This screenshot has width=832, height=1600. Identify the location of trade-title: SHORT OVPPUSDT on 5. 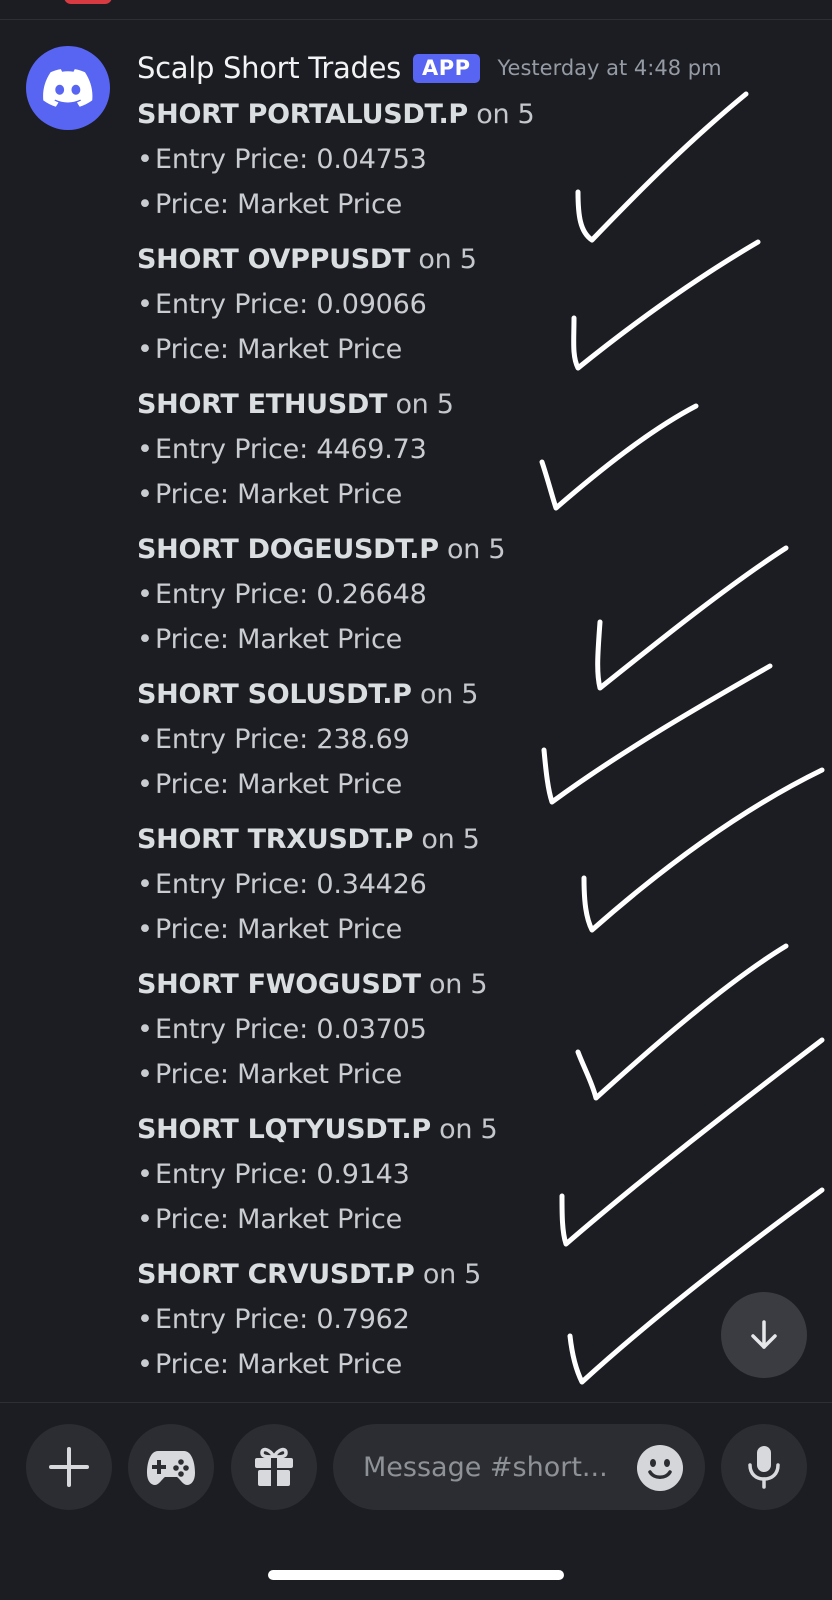
(367, 259).